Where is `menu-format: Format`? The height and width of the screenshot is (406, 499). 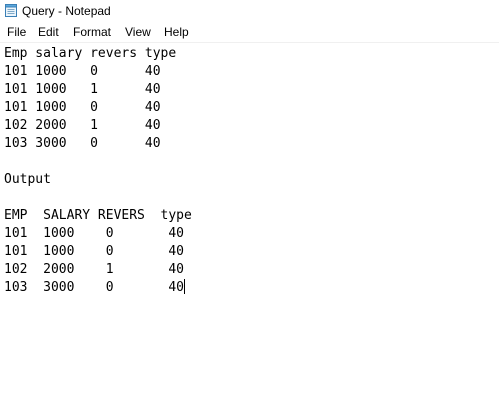 menu-format: Format is located at coordinates (92, 32).